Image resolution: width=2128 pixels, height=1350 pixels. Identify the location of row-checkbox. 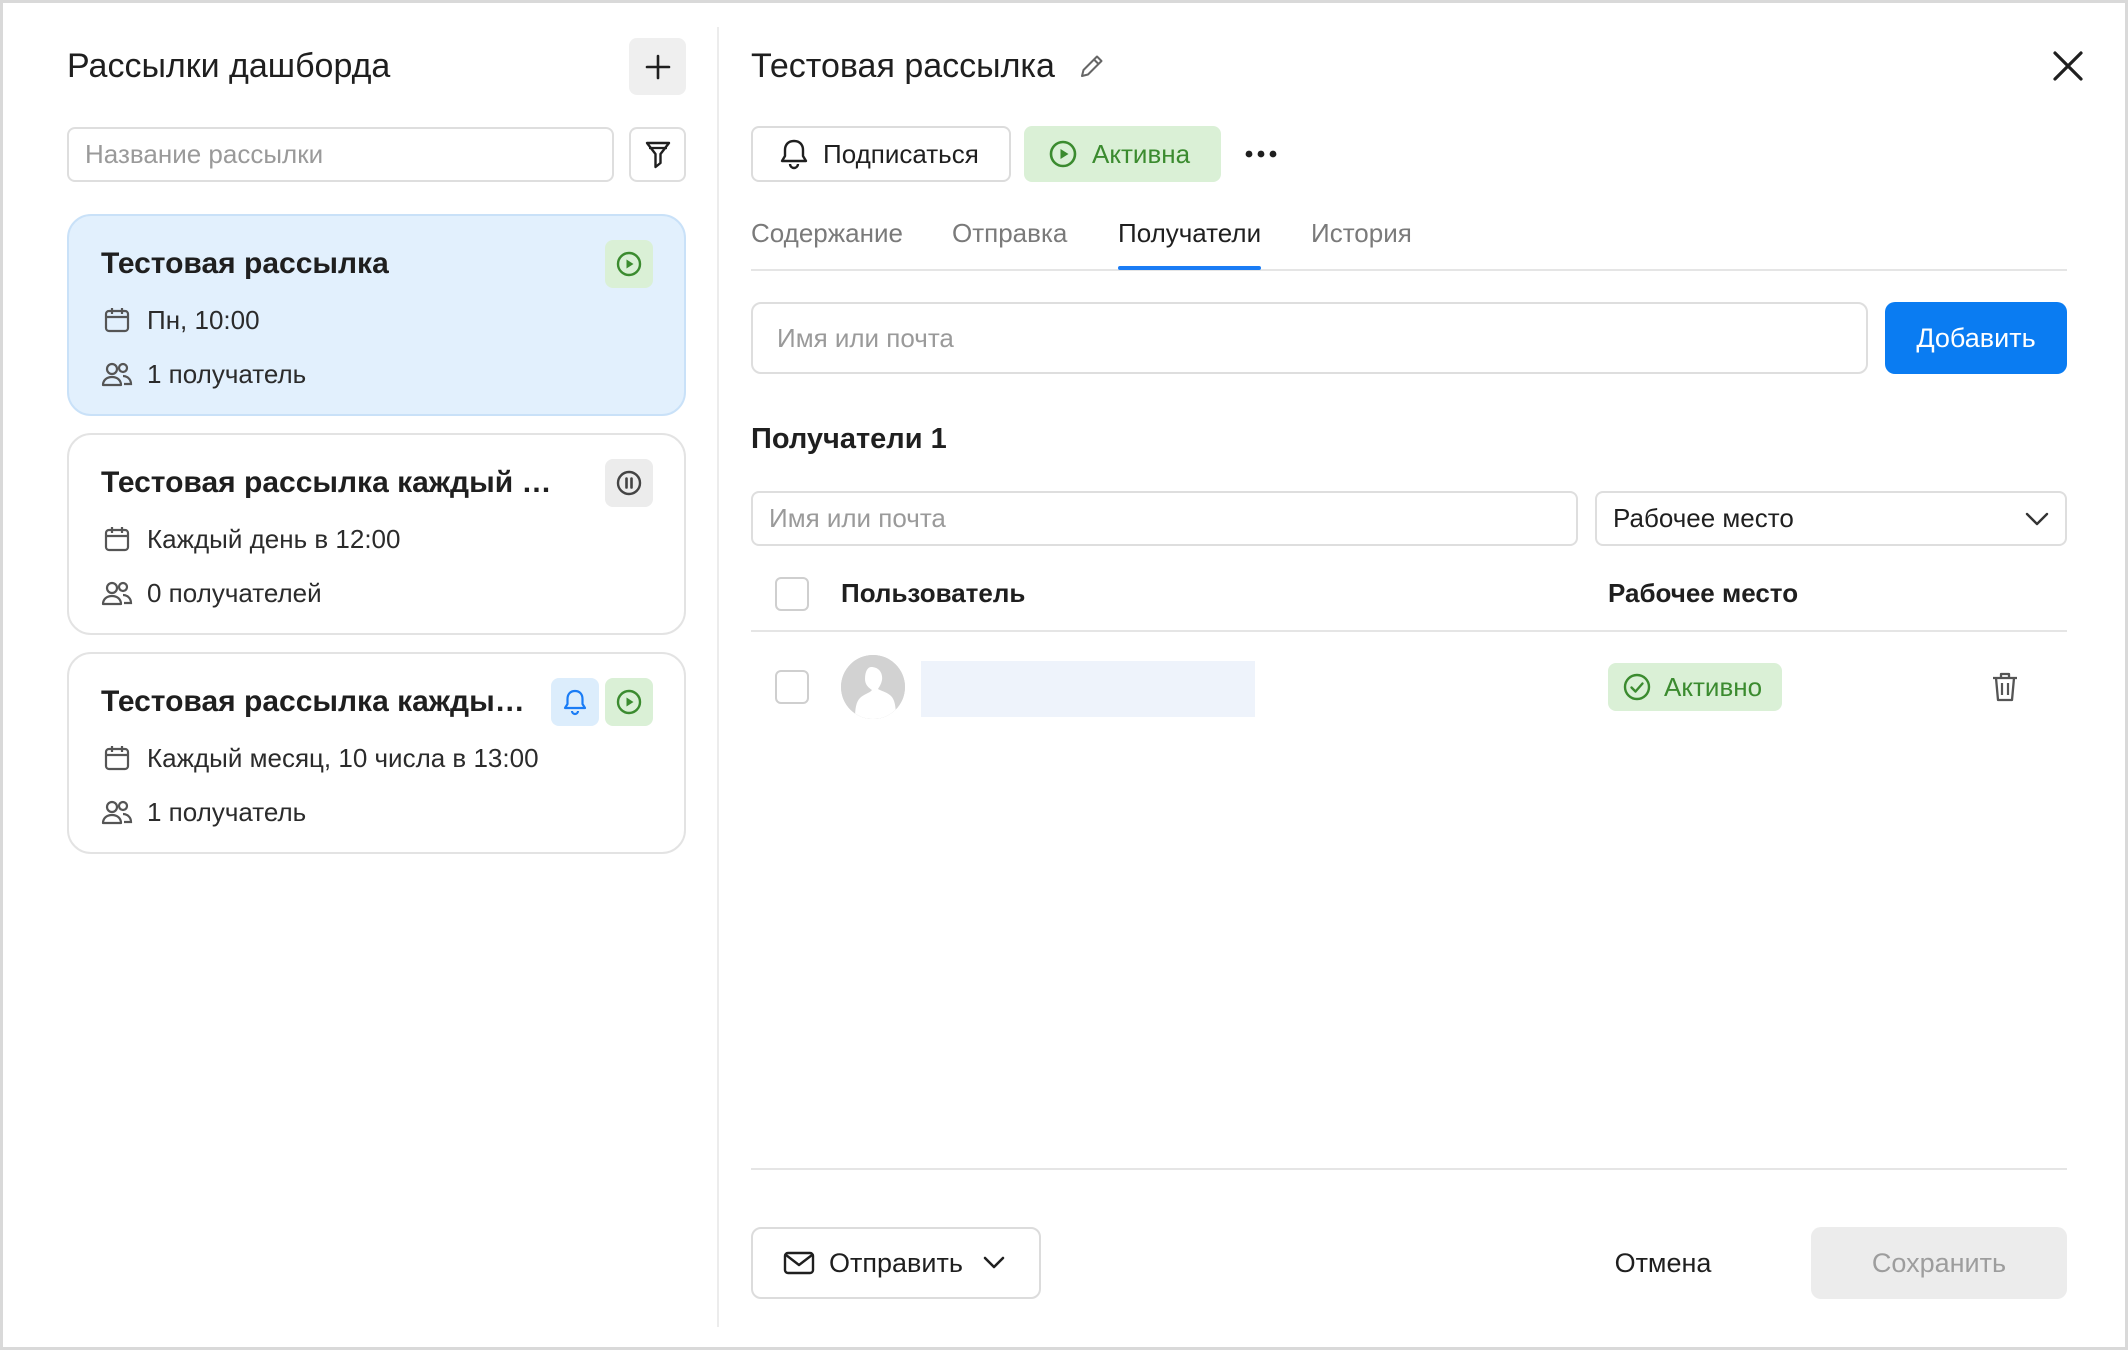
(792, 687).